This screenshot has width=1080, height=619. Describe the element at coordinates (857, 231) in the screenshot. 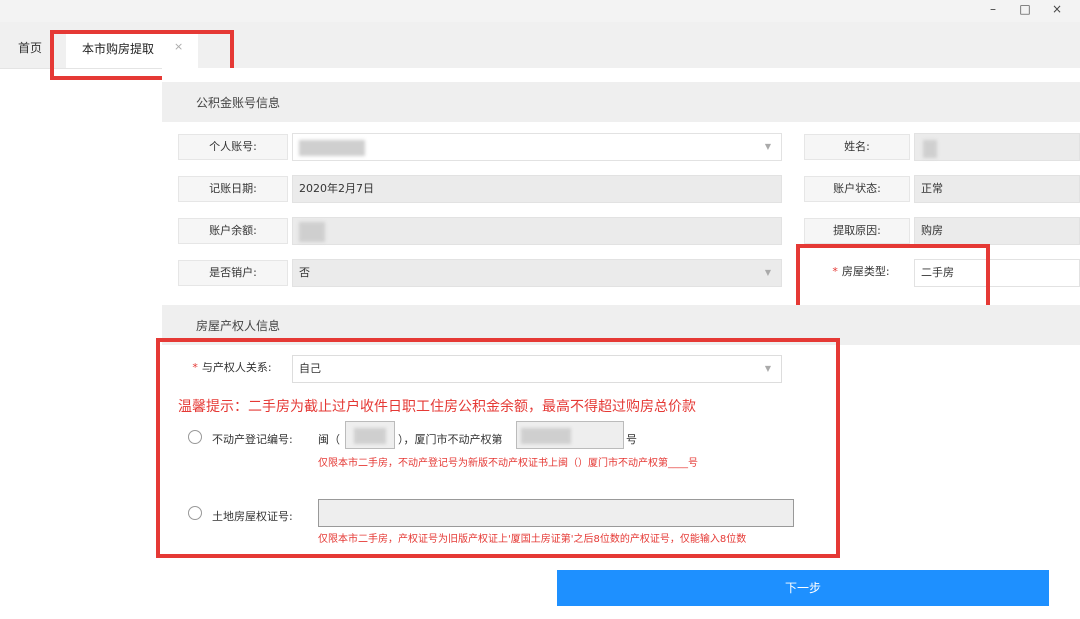

I see `withdraw-reason-label: 提取原因:` at that location.